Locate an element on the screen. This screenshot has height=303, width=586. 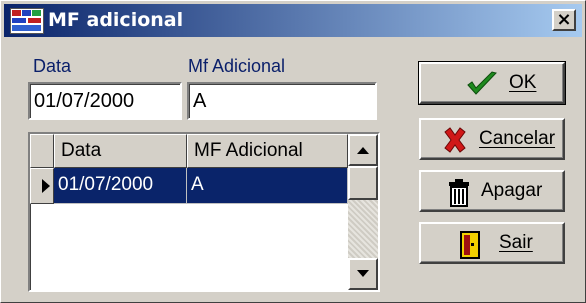
column-header-mf-adicional: MF Adicional is located at coordinates (267, 151).